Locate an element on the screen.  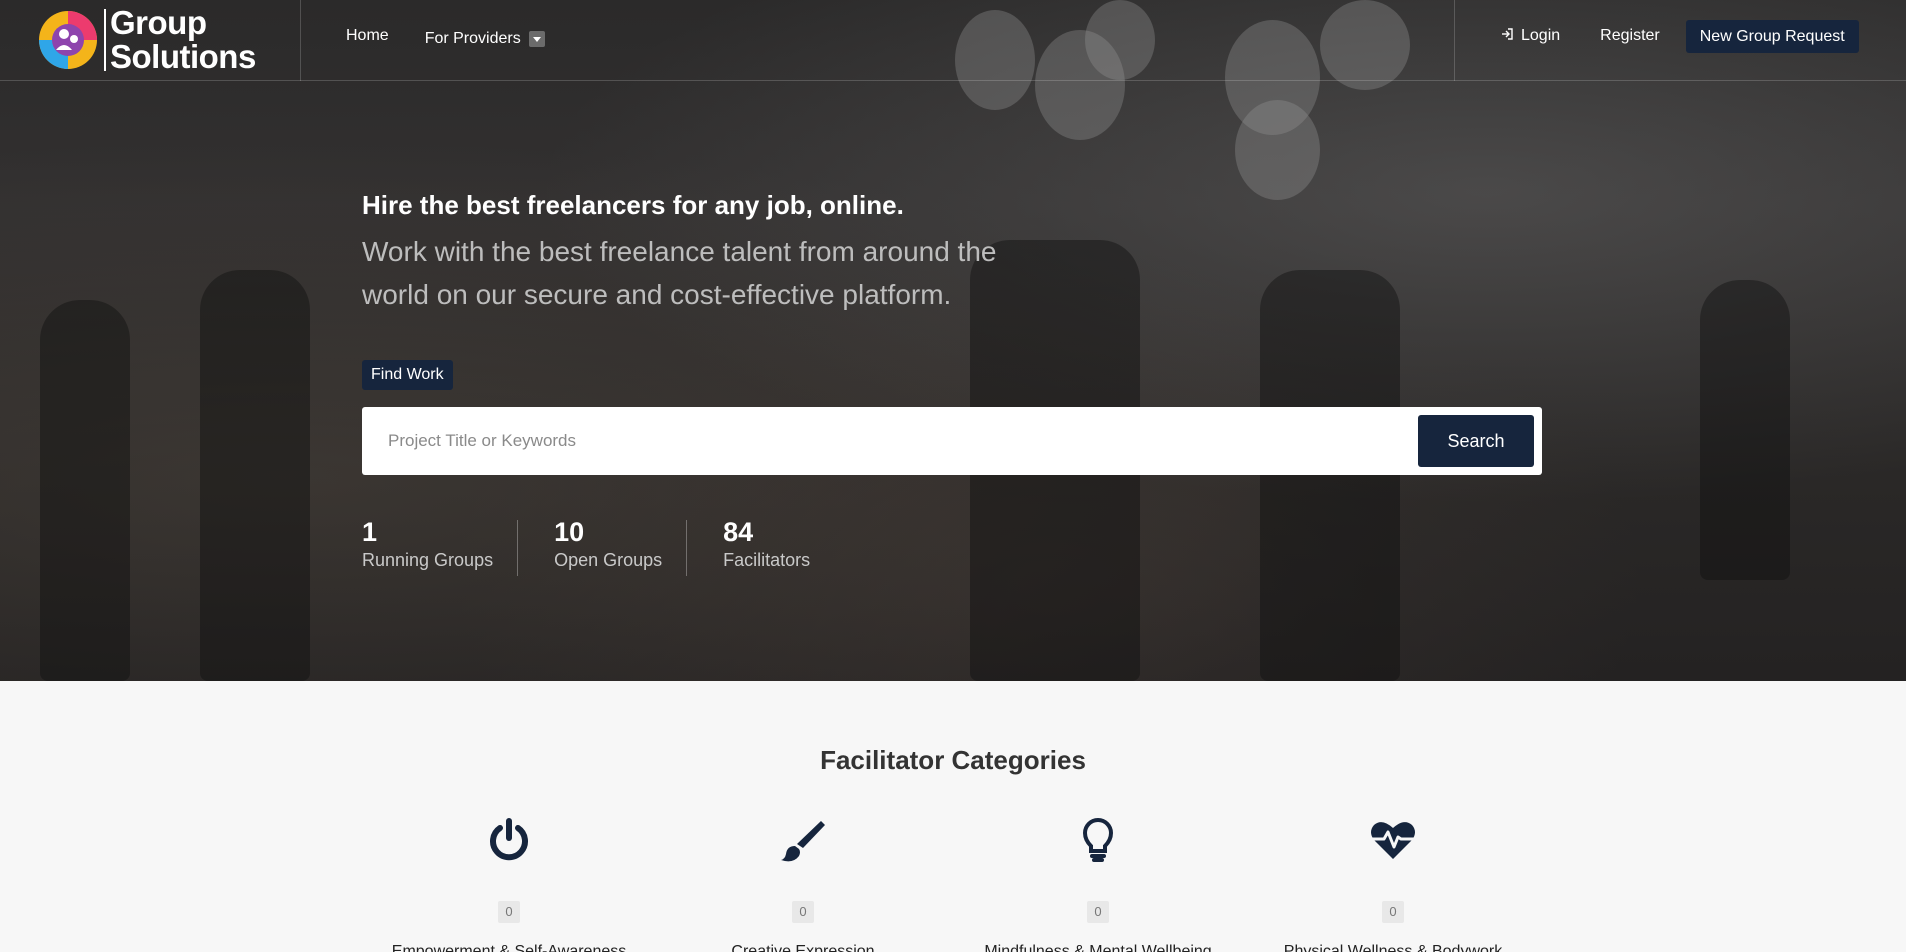
search-bar: Search is located at coordinates (952, 441).